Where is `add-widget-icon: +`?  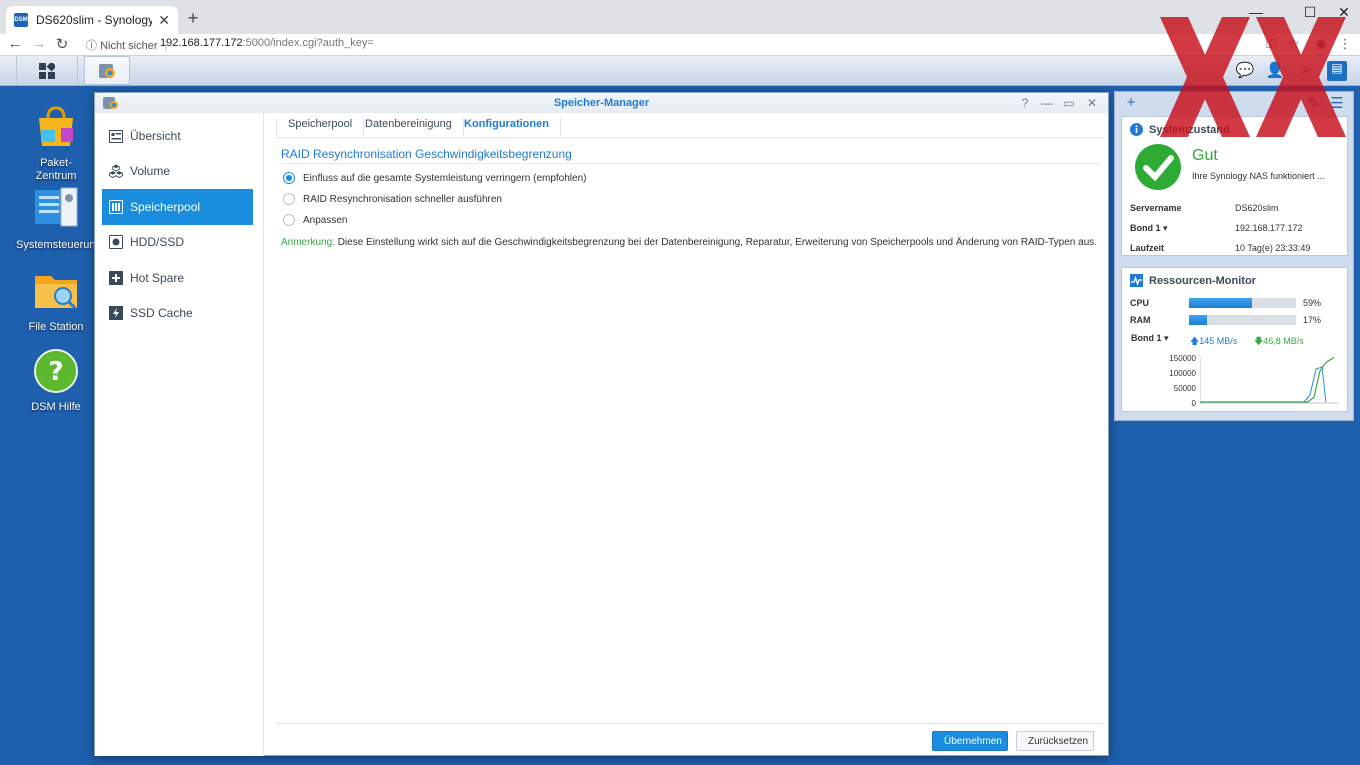
add-widget-icon: + is located at coordinates (1131, 102).